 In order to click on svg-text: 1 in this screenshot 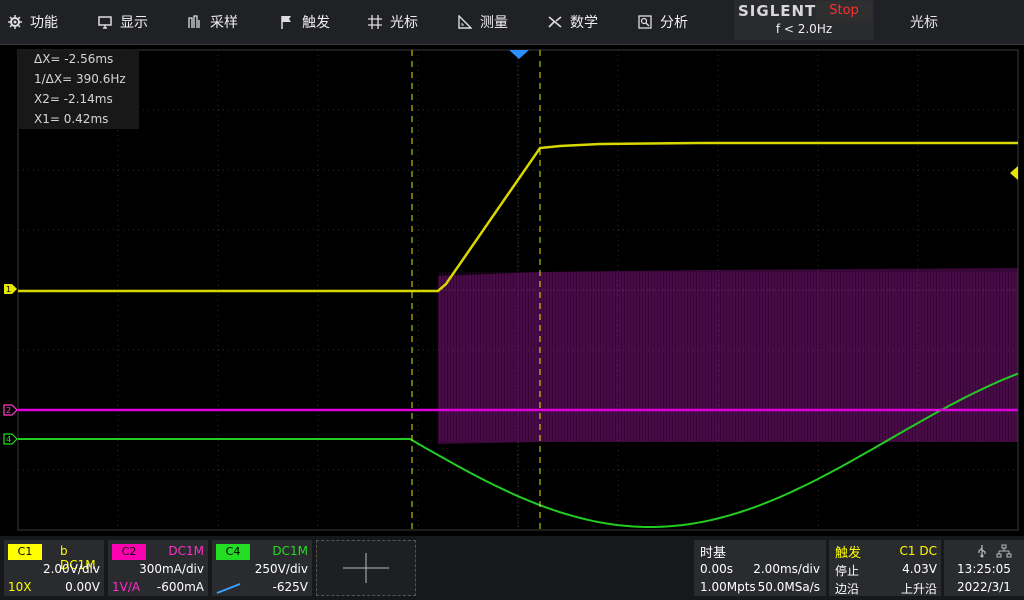, I will do `click(8, 289)`.